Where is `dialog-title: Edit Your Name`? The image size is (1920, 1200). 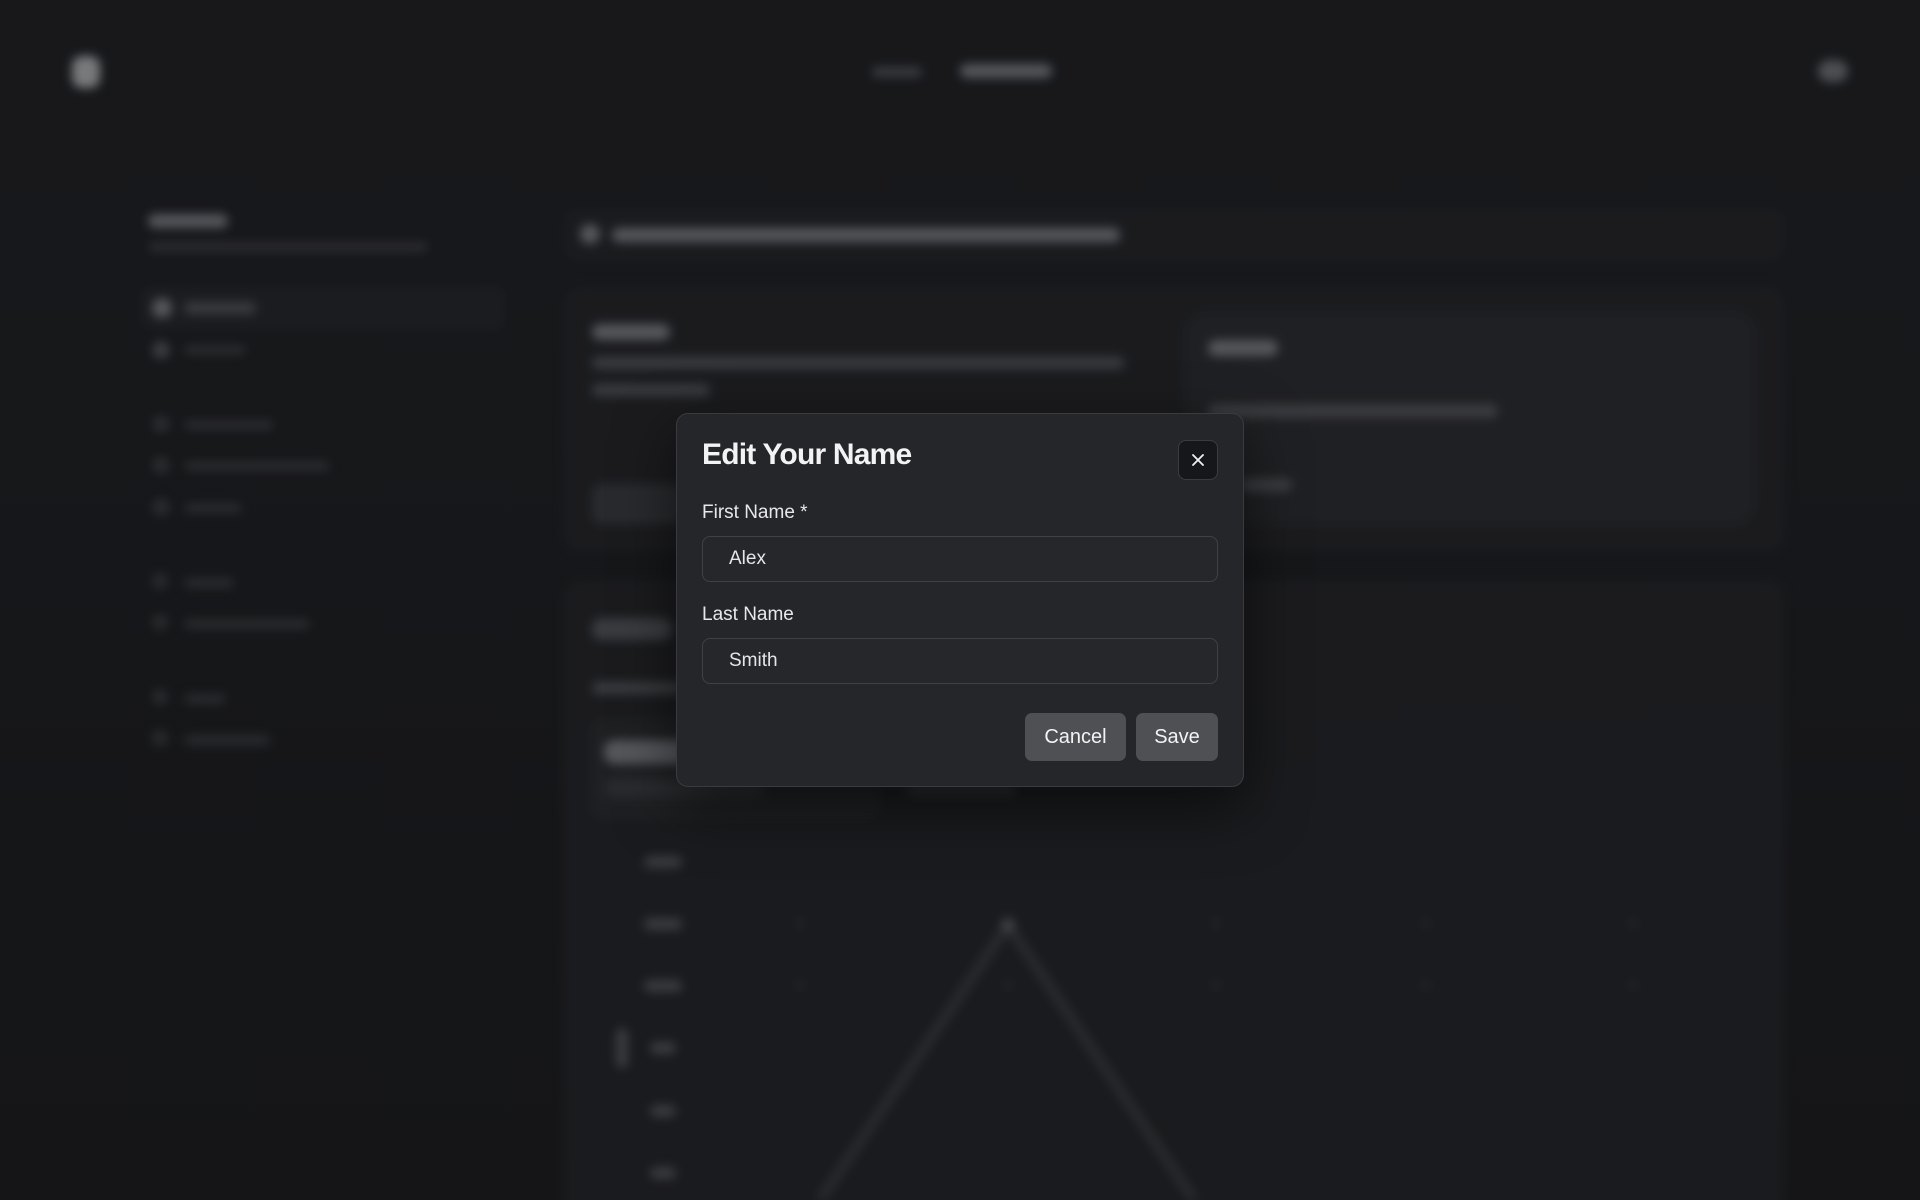
dialog-title: Edit Your Name is located at coordinates (807, 454).